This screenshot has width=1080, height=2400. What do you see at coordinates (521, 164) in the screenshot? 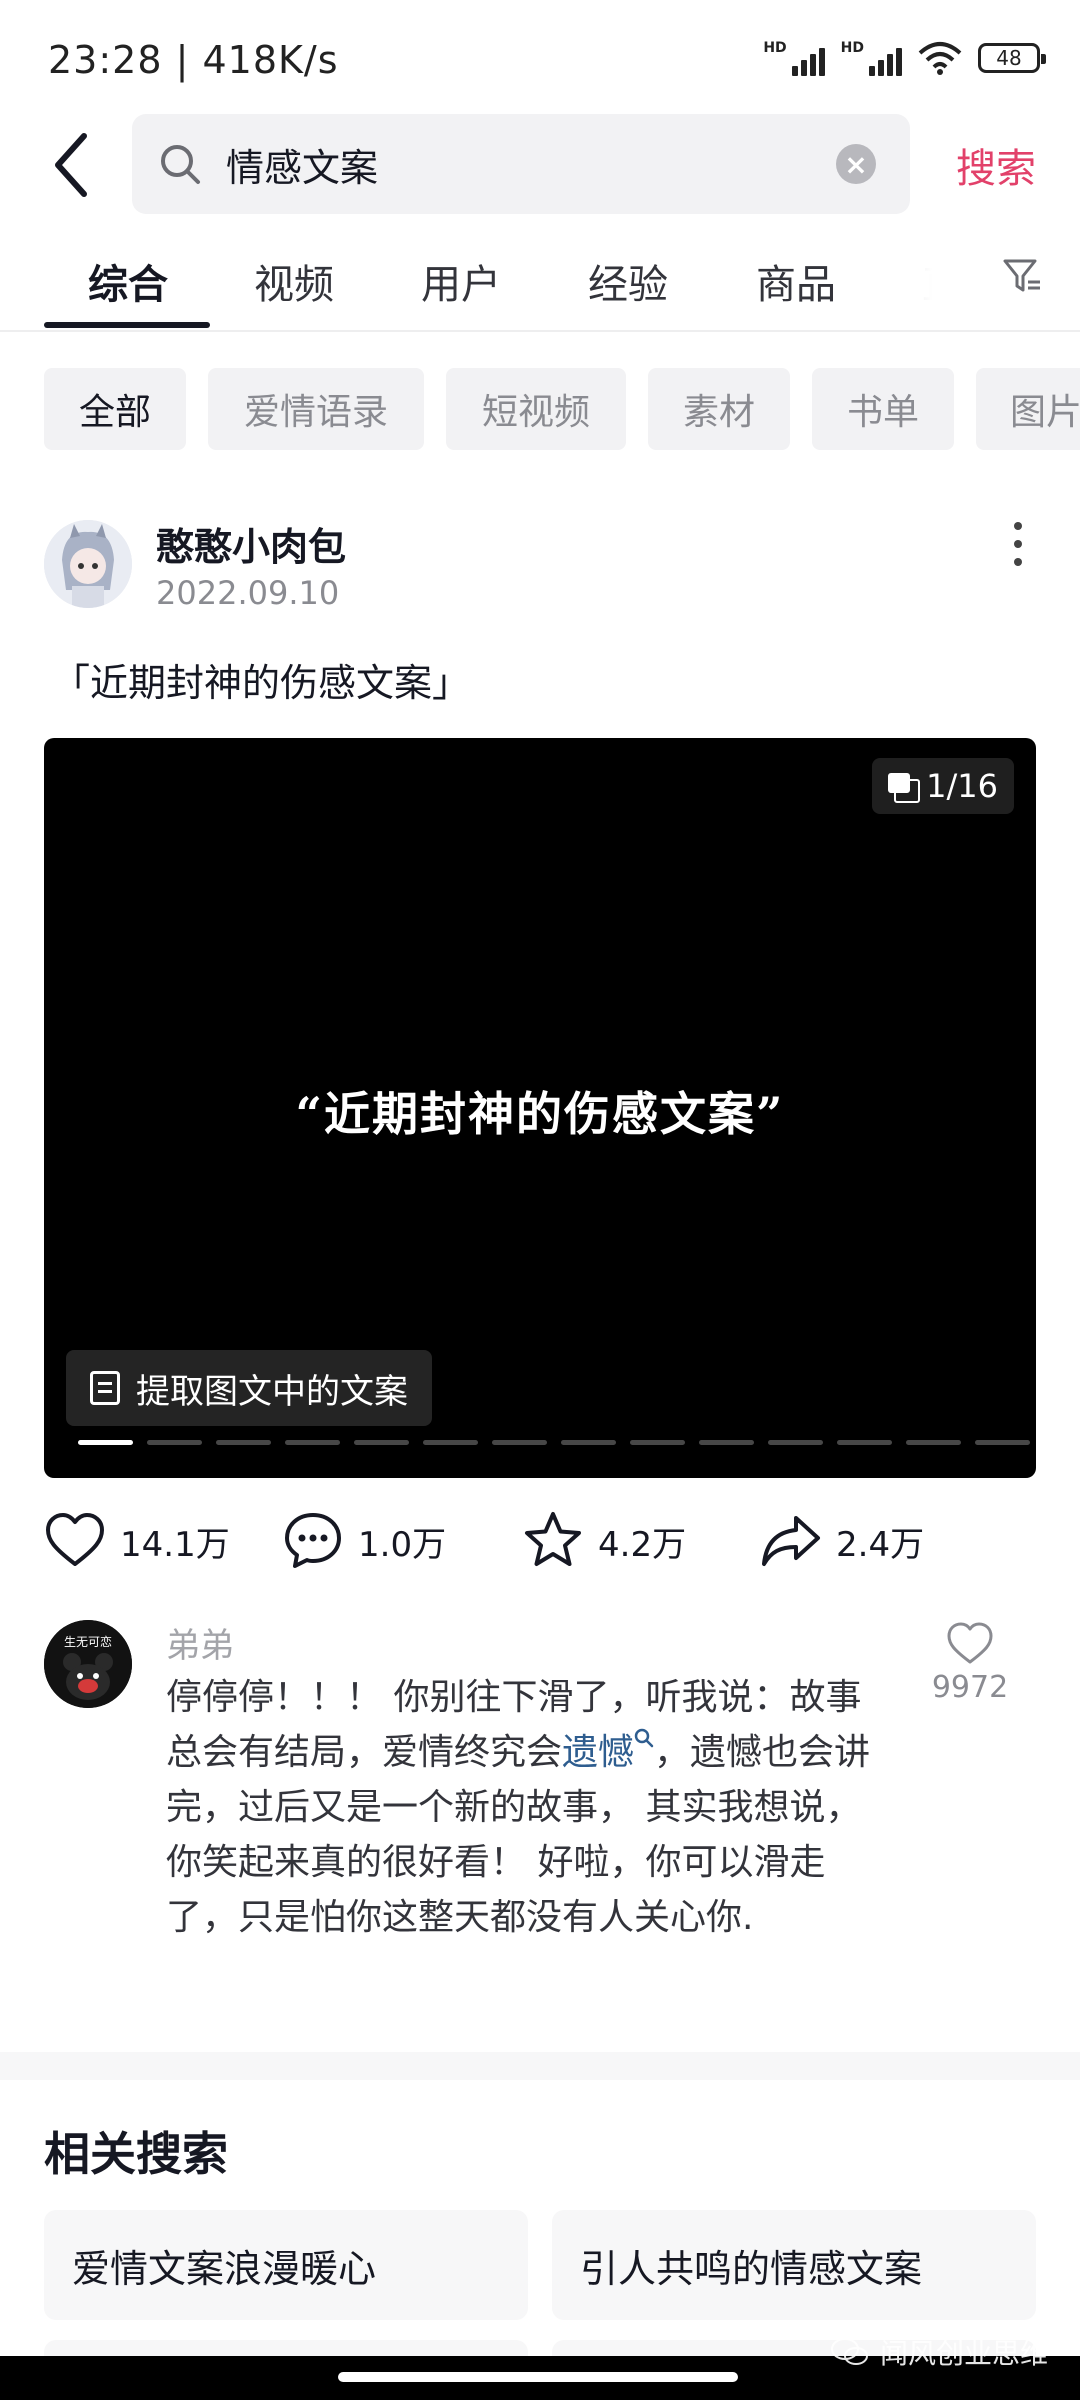
I see `search-input: 情感文案 ×` at bounding box center [521, 164].